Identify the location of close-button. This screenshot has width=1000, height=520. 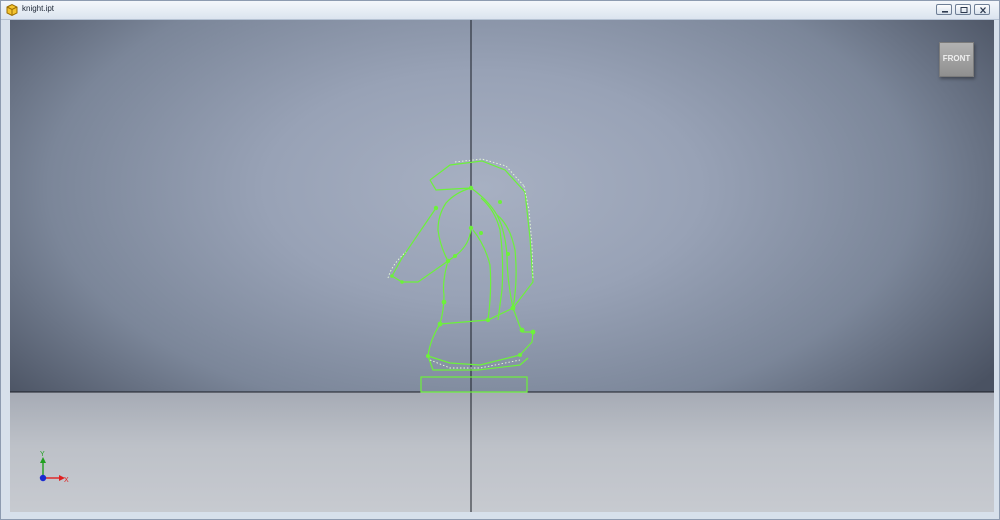
(982, 9).